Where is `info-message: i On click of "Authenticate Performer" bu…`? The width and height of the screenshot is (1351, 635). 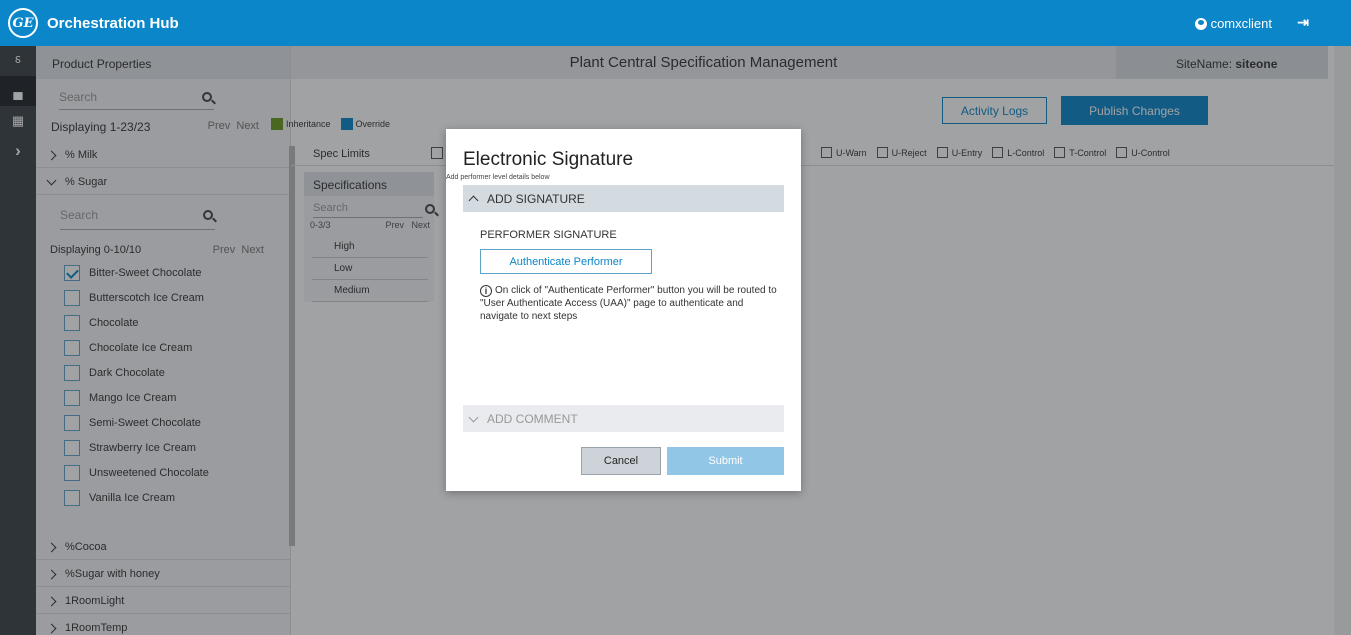 info-message: i On click of "Authenticate Performer" bu… is located at coordinates (628, 303).